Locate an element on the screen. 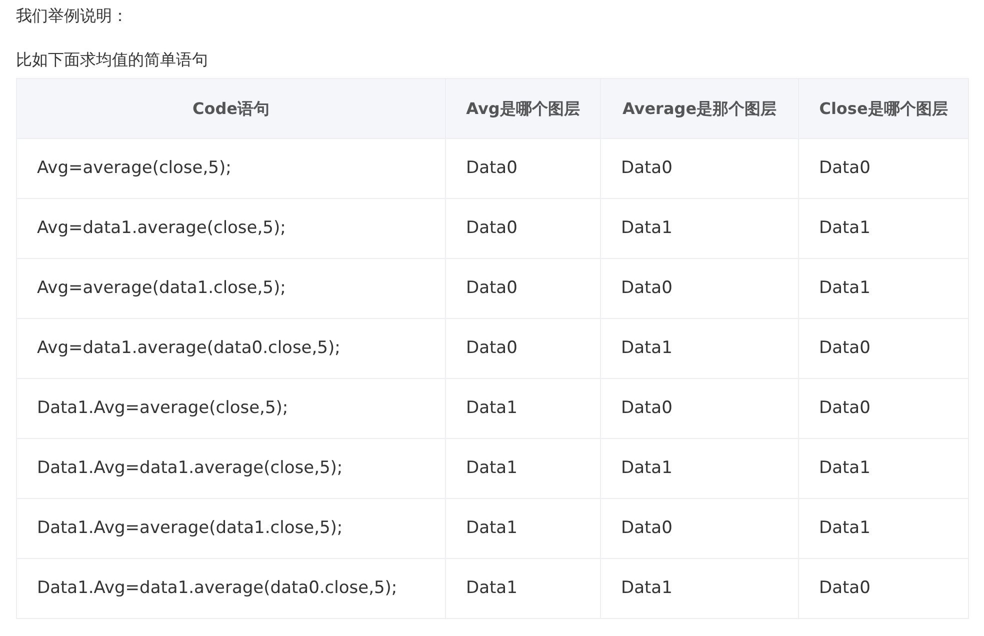 This screenshot has width=984, height=636. table-cell: Avg=average(close,5); is located at coordinates (231, 168).